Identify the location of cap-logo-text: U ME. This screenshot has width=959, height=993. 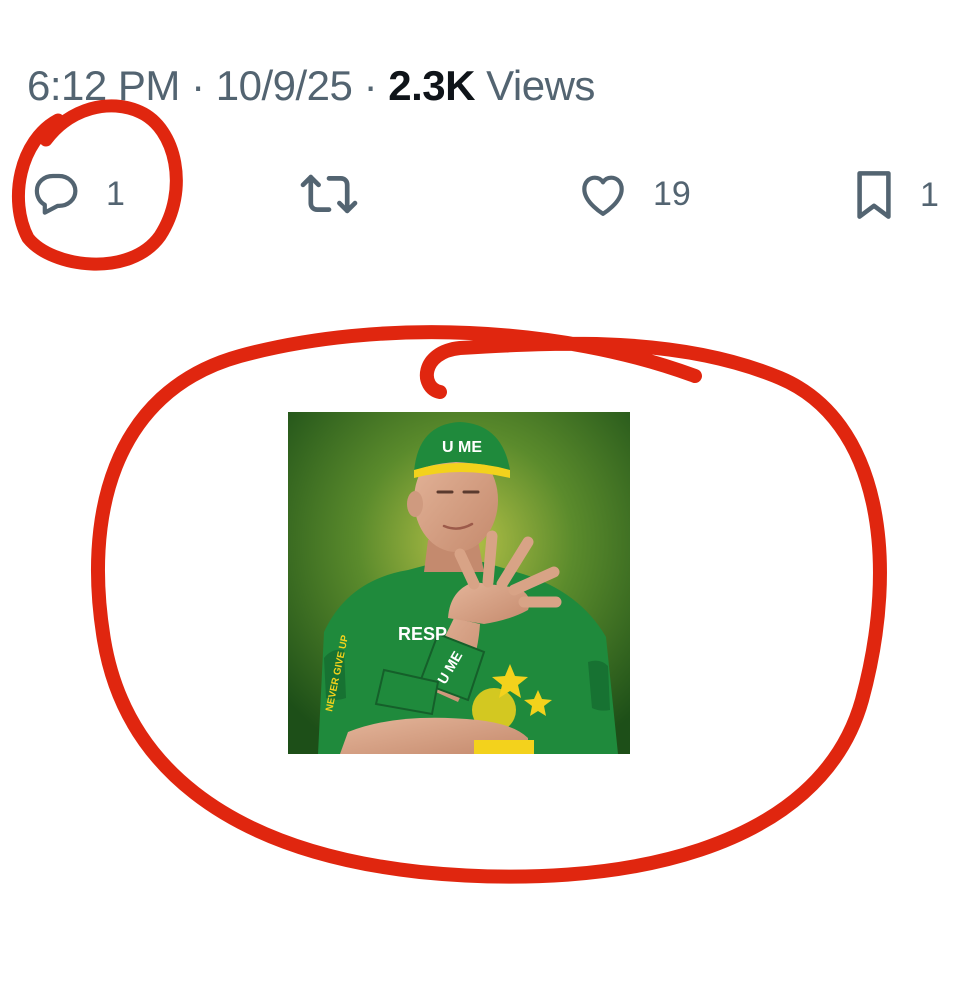
(462, 447).